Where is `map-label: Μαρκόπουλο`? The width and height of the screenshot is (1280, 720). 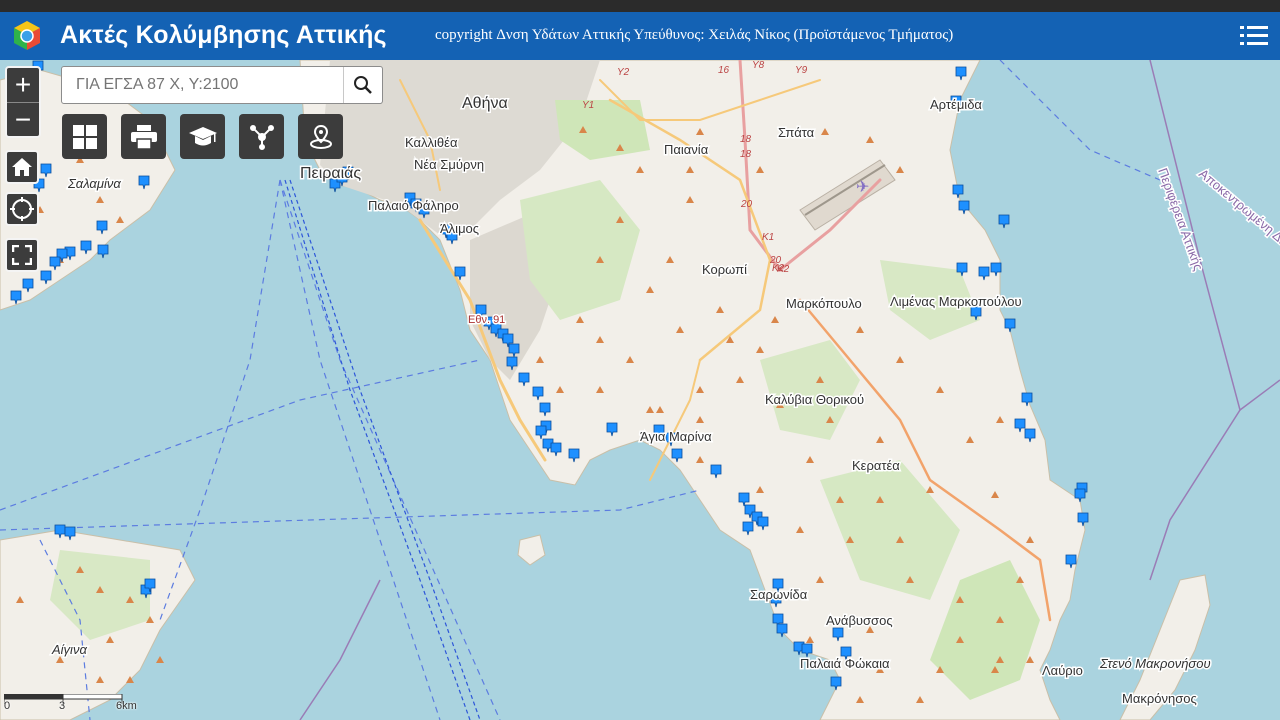 map-label: Μαρκόπουλο is located at coordinates (824, 303).